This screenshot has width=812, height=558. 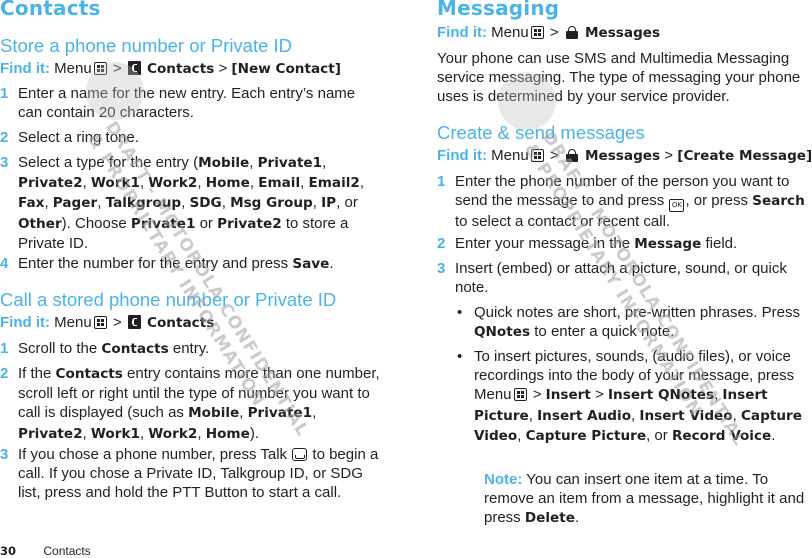 What do you see at coordinates (115, 433) in the screenshot?
I see `bold-term: Work1` at bounding box center [115, 433].